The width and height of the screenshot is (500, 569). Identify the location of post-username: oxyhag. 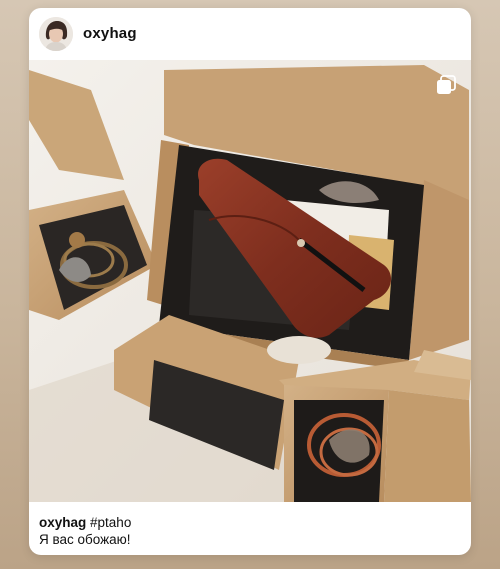
(110, 33).